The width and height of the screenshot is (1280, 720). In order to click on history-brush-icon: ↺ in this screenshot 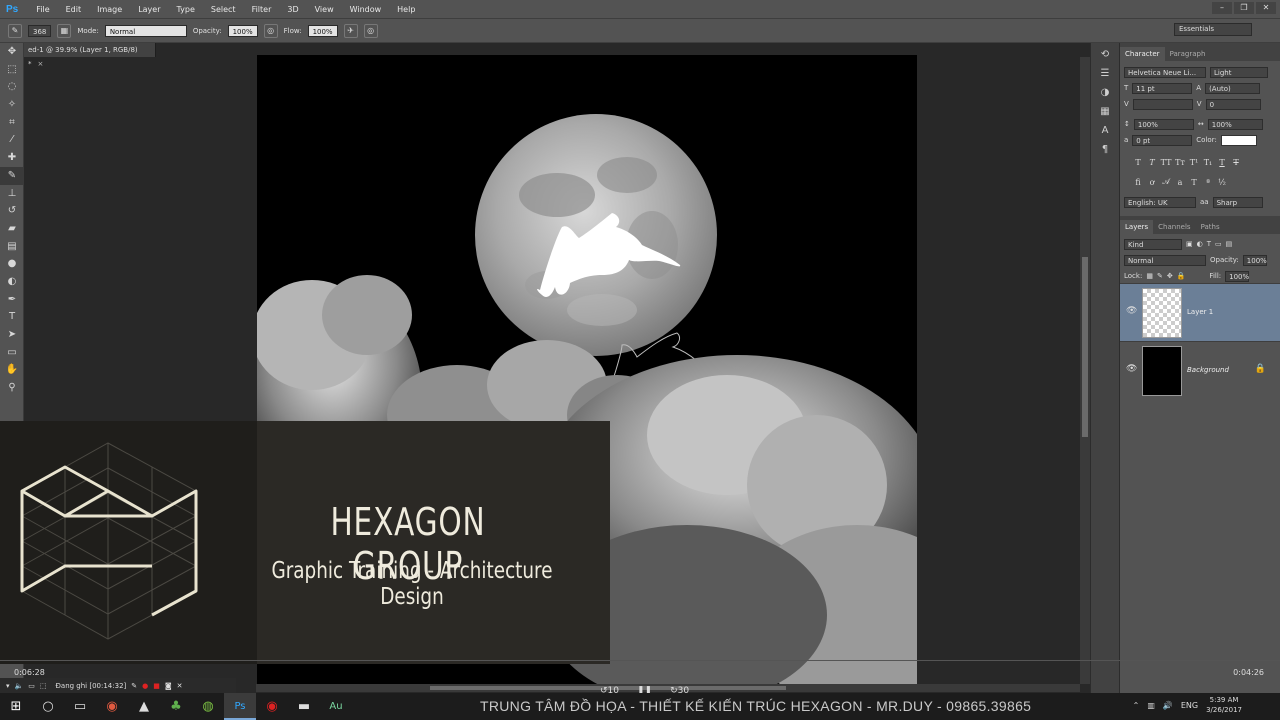, I will do `click(12, 211)`.